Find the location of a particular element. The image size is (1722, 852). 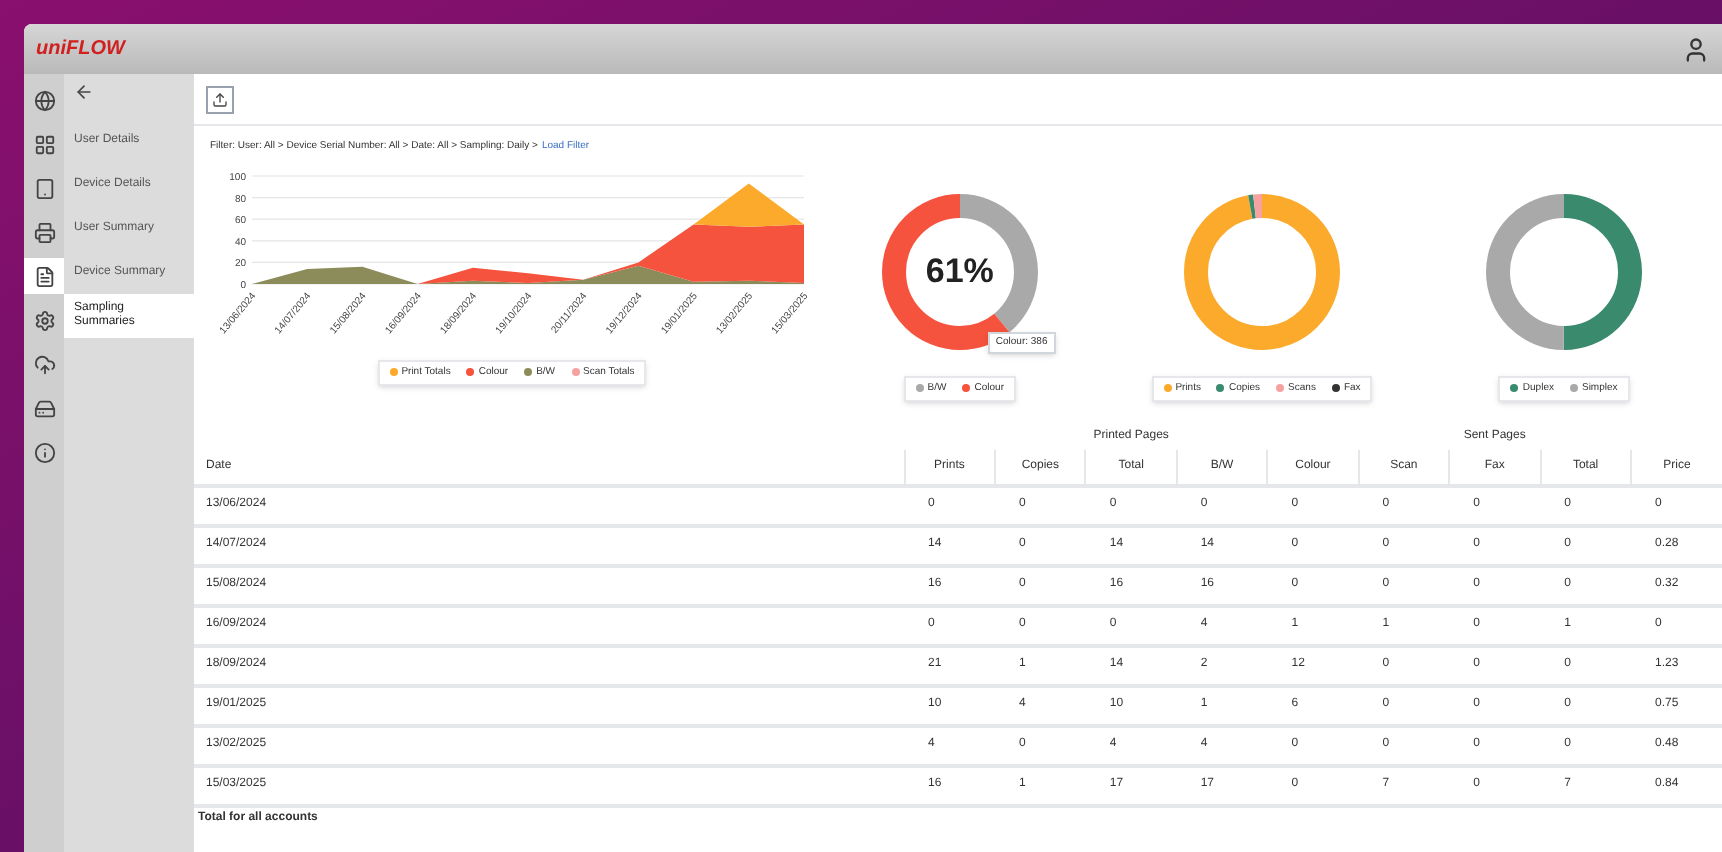

upload-icon is located at coordinates (220, 99).